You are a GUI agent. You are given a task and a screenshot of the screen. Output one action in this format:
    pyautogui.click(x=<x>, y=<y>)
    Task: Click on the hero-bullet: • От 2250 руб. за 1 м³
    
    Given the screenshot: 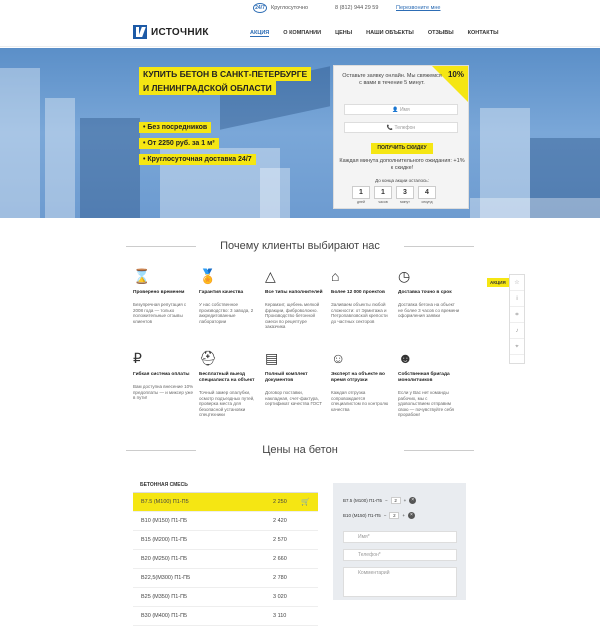 What is the action you would take?
    pyautogui.click(x=179, y=143)
    